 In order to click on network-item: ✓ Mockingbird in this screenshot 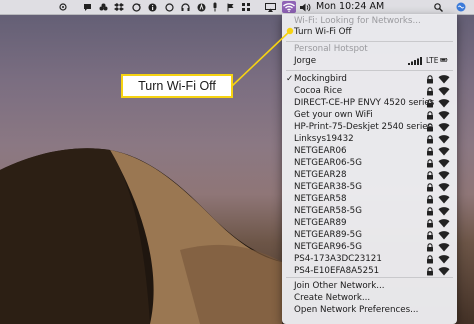, I will do `click(369, 79)`.